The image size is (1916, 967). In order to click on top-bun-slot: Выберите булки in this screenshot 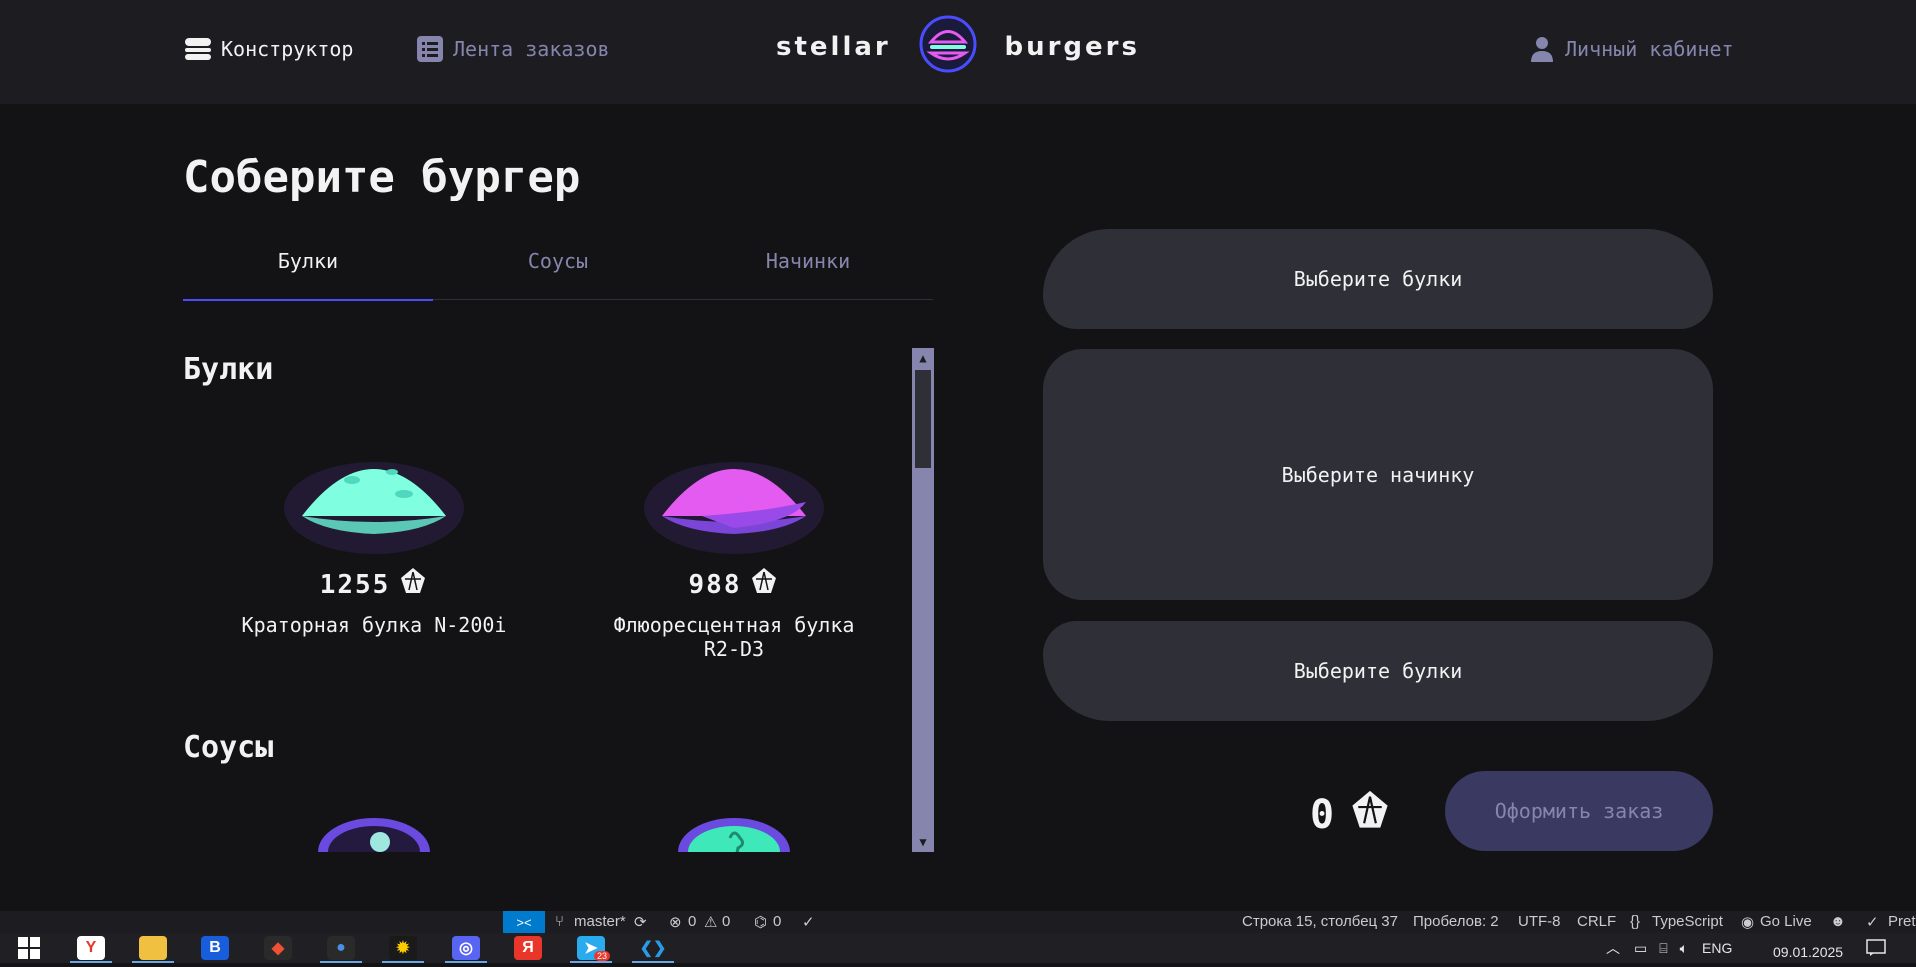, I will do `click(1378, 279)`.